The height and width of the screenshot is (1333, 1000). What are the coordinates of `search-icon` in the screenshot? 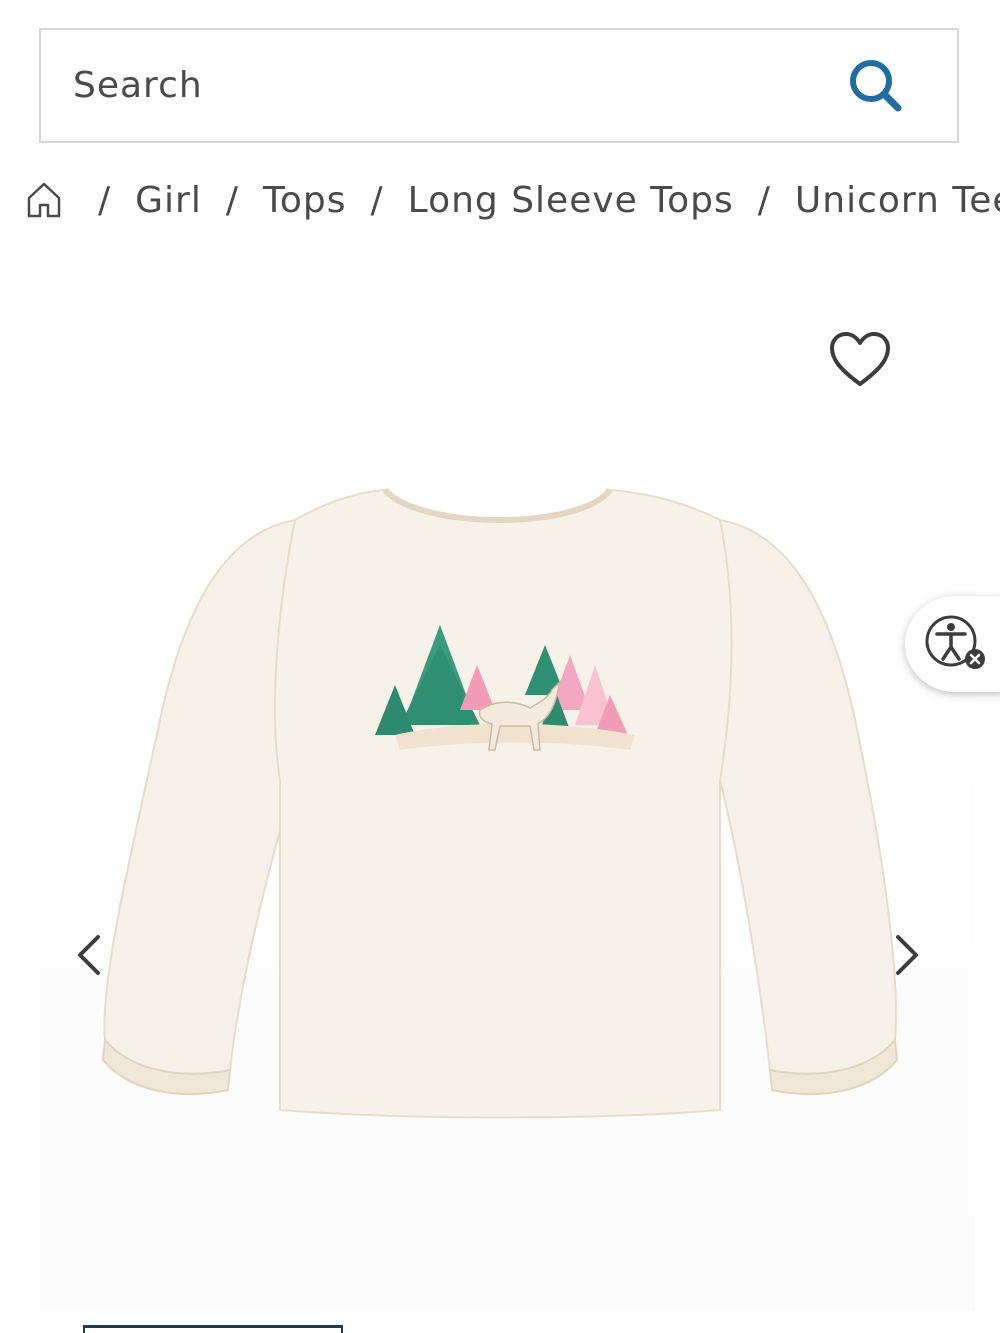 It's located at (876, 85).